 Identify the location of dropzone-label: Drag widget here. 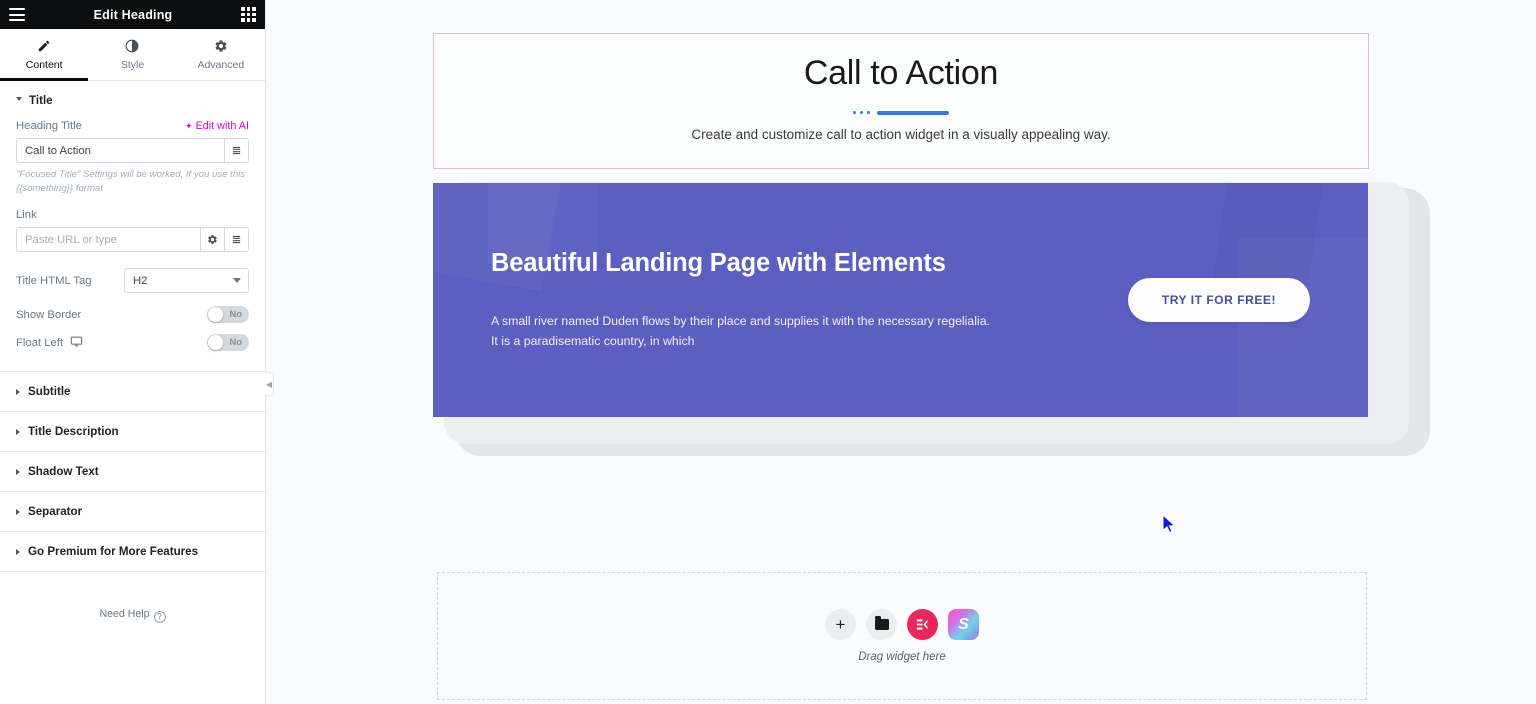
(902, 657).